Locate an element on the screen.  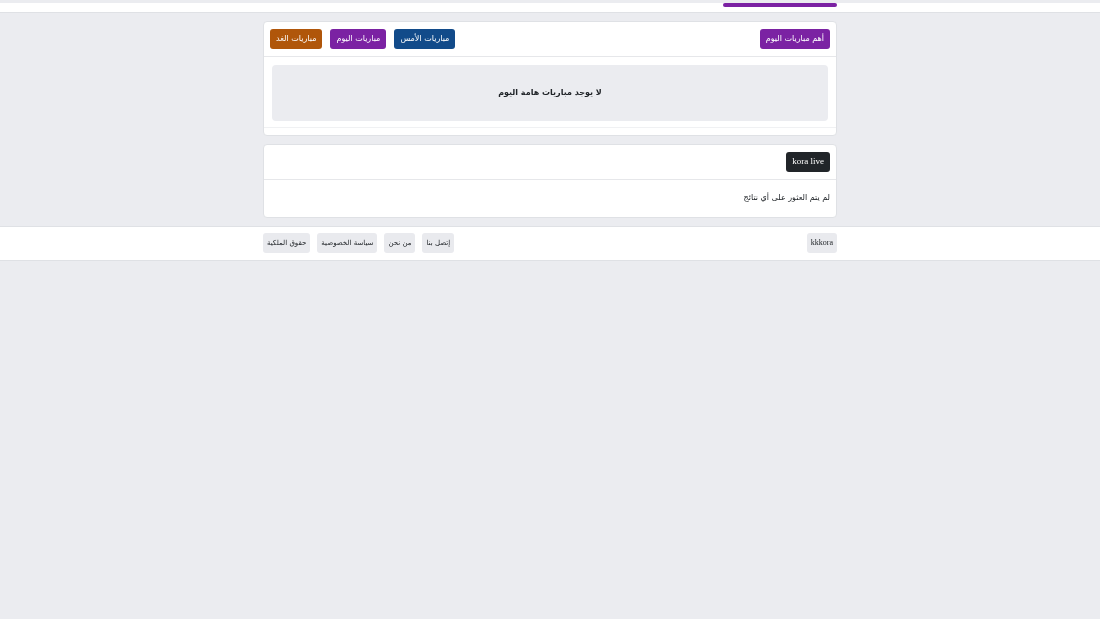
day-button: مباريات الأمس is located at coordinates (425, 39).